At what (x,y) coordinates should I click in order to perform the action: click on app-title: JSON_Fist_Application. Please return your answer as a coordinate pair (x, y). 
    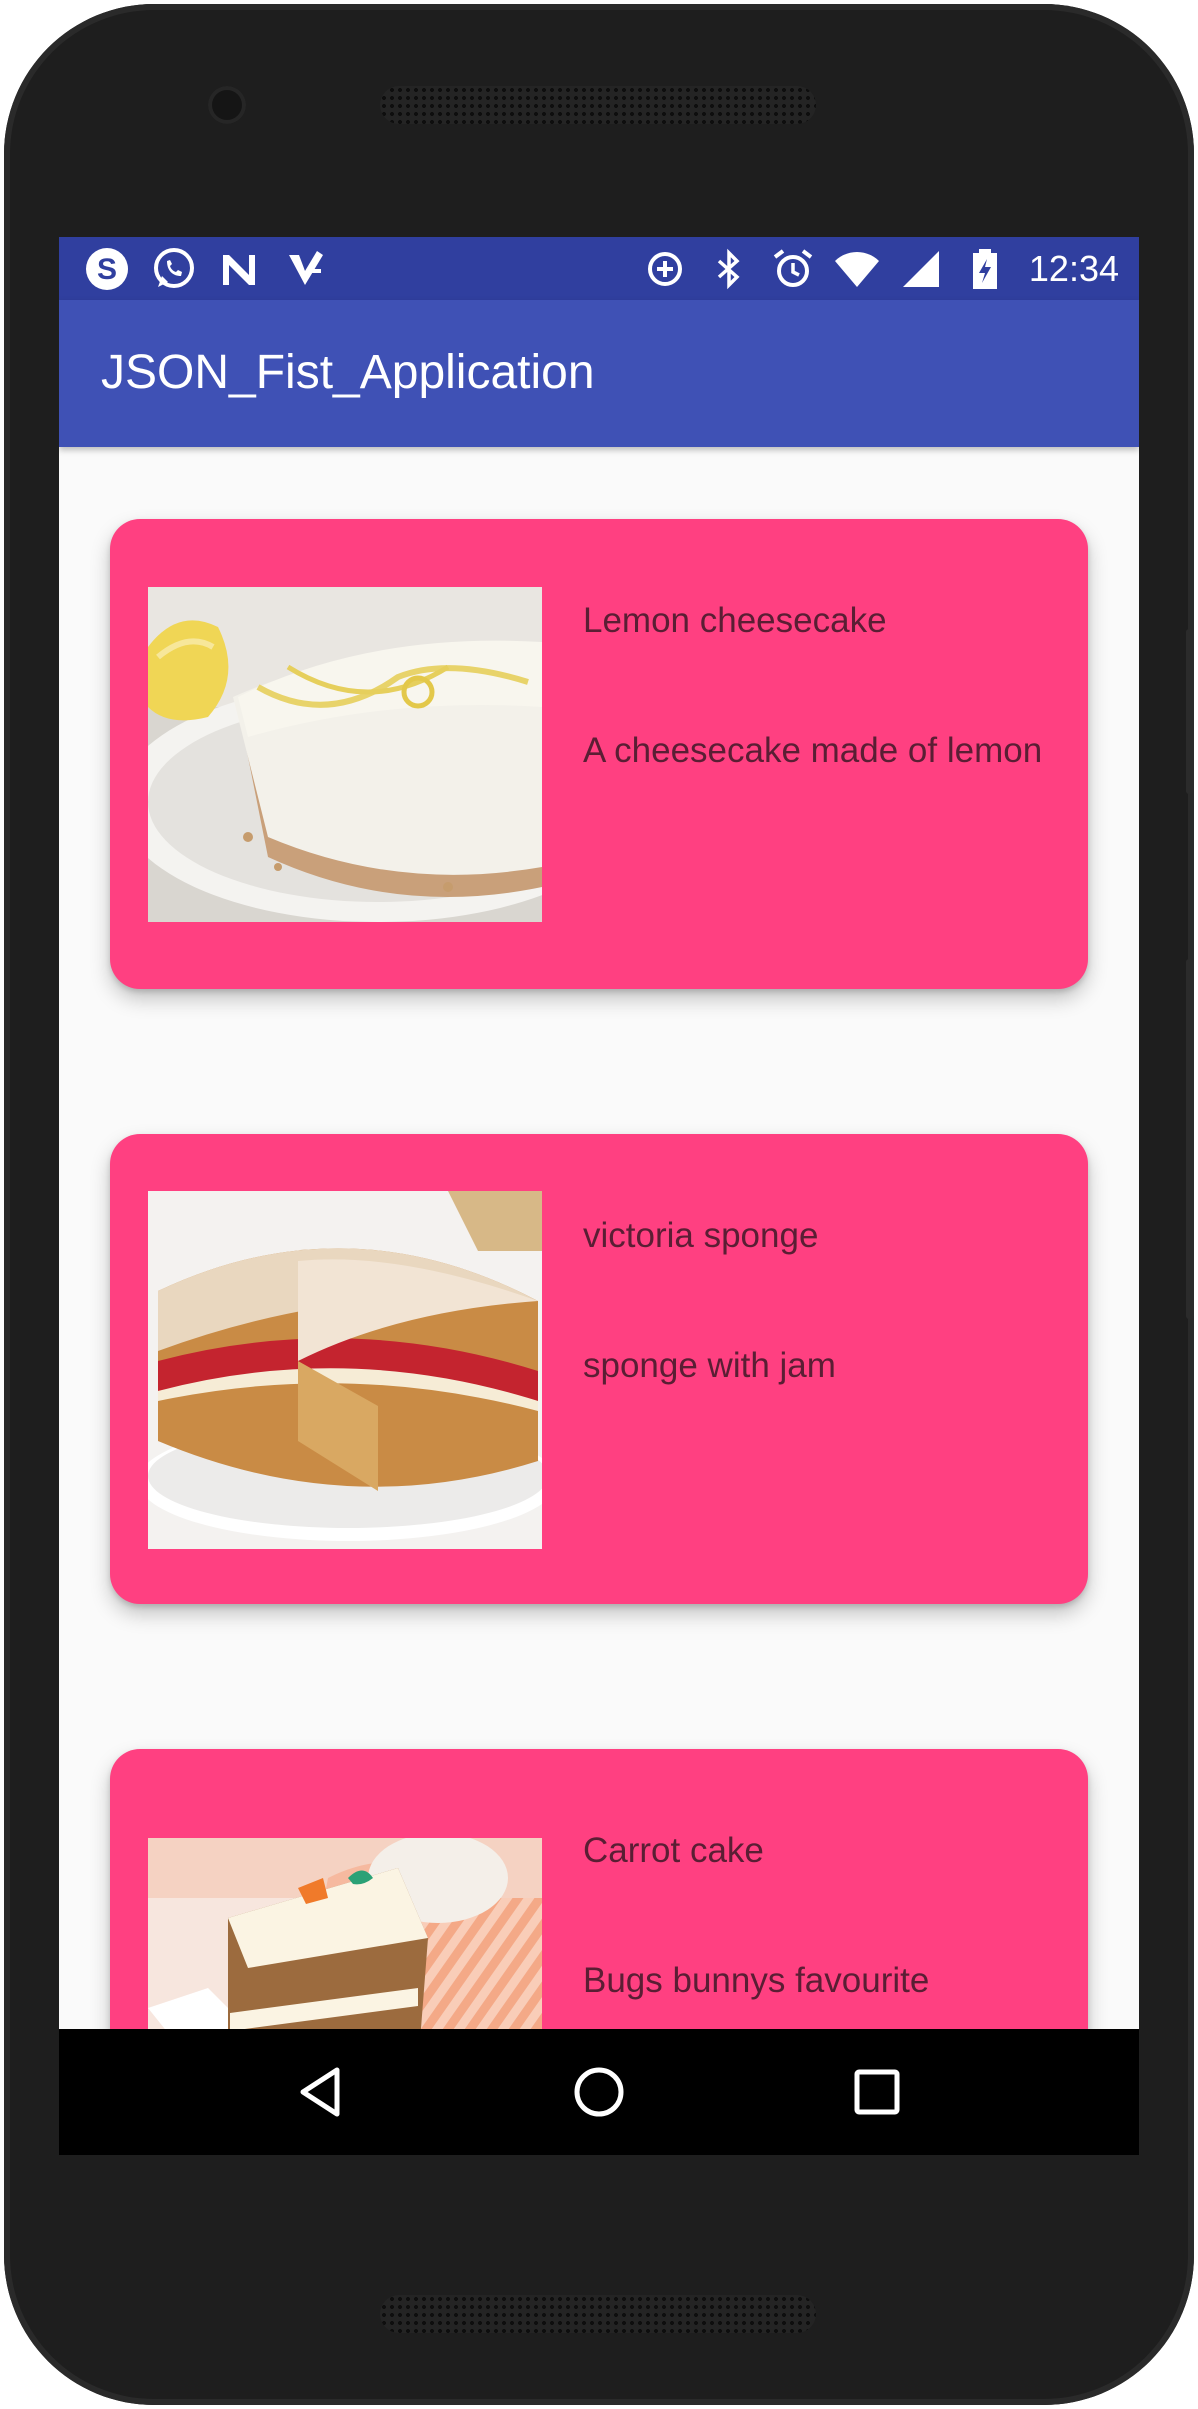
    Looking at the image, I should click on (348, 372).